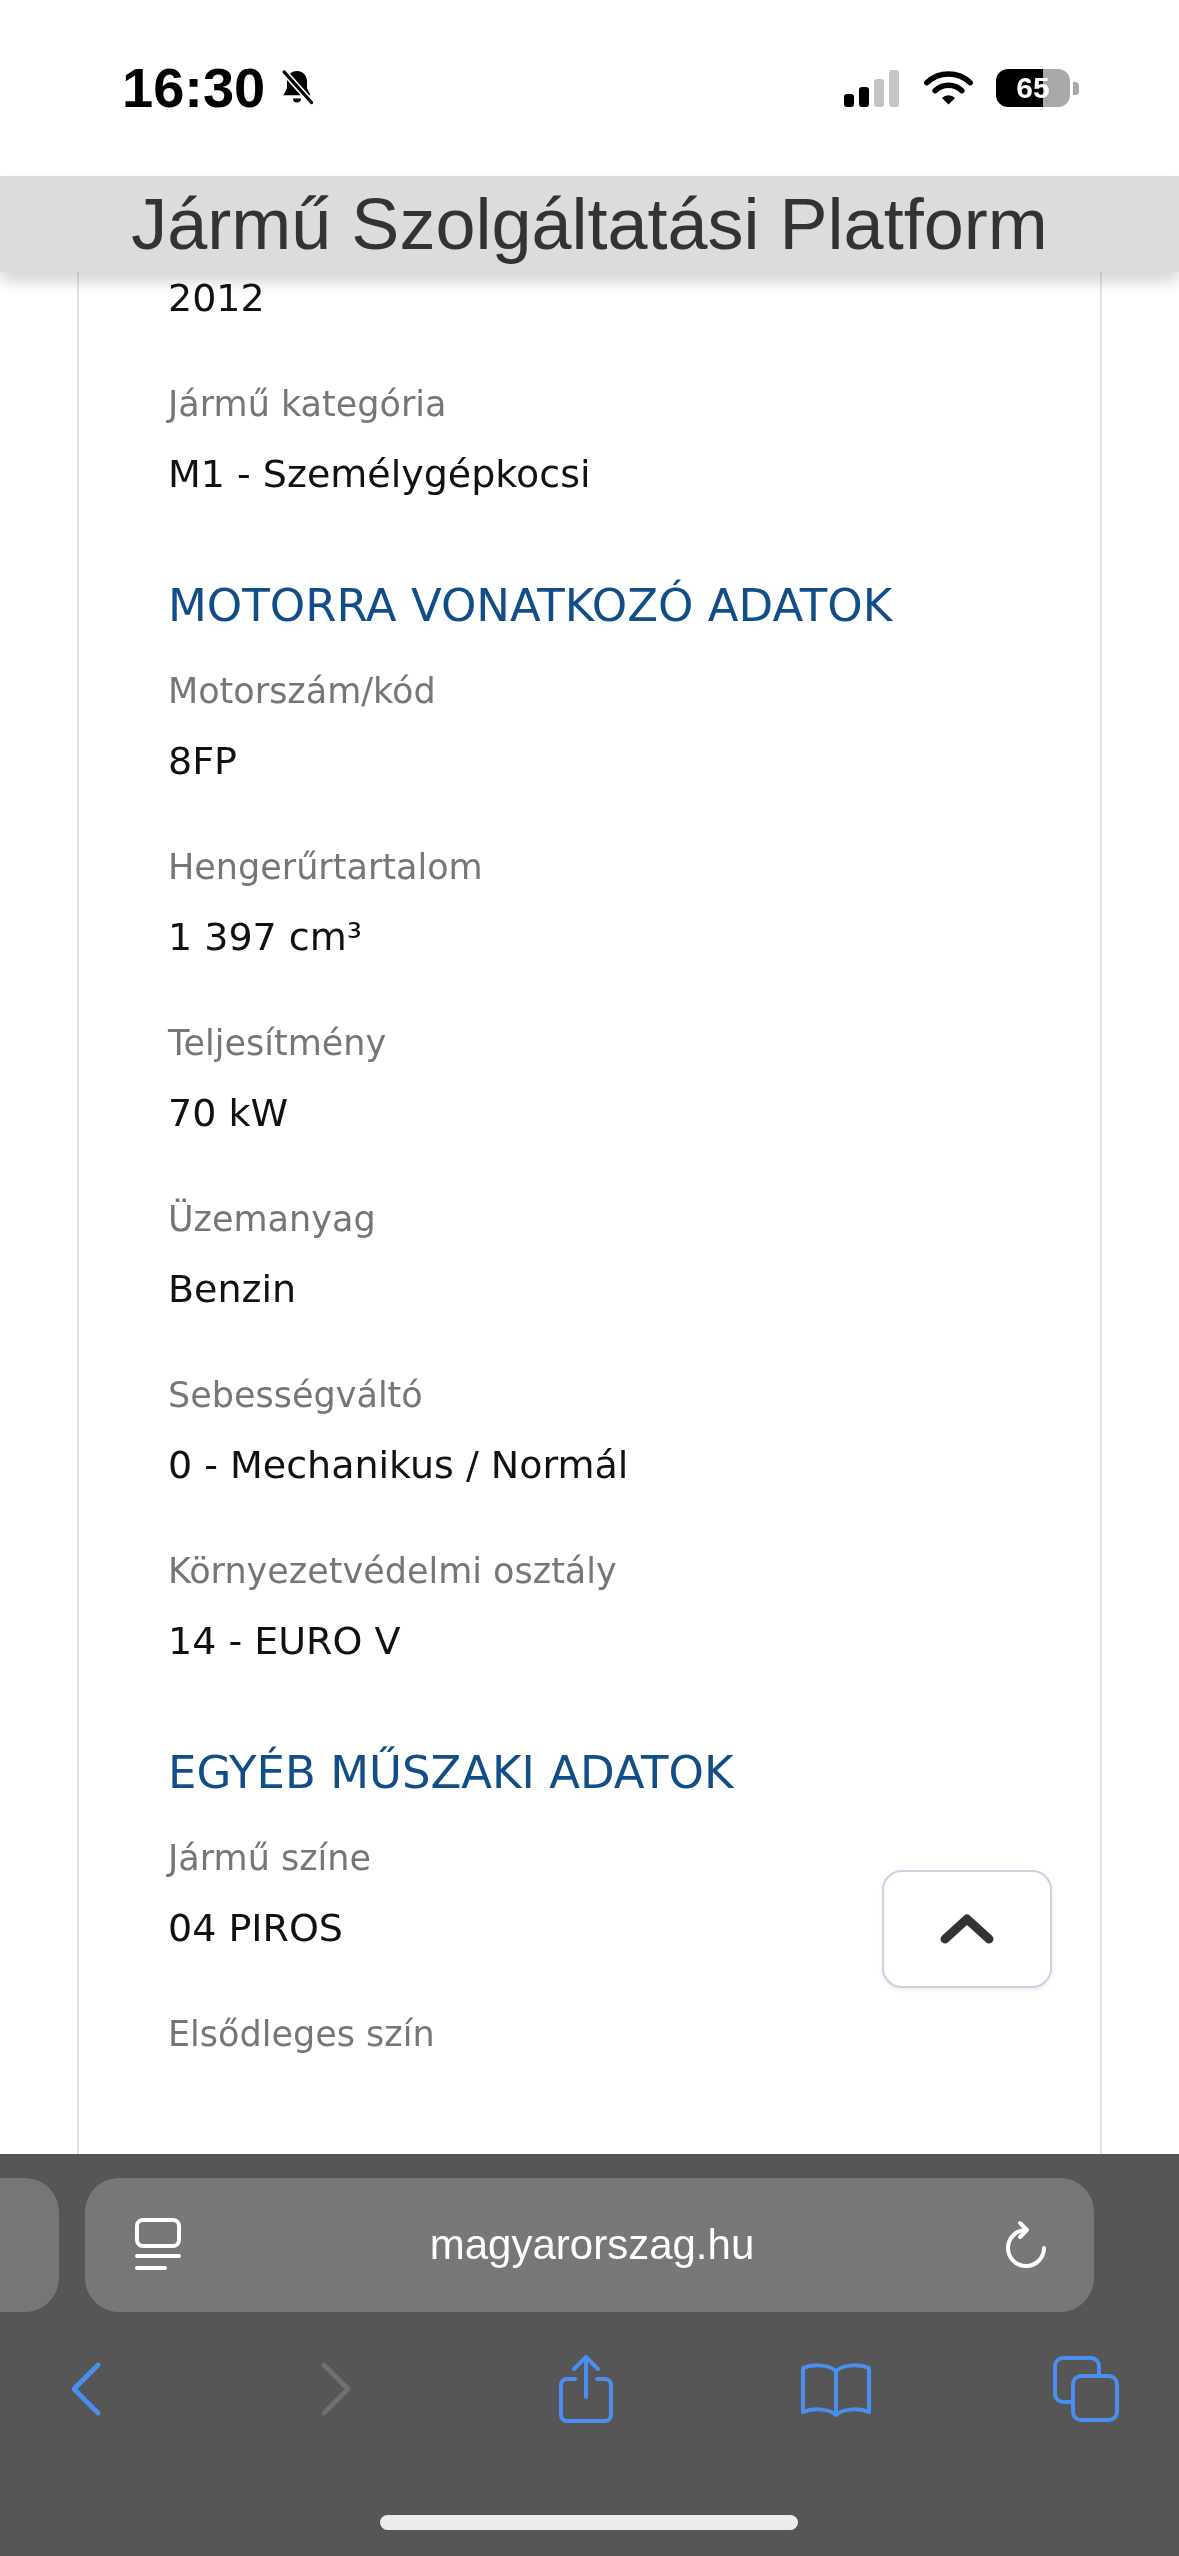 The height and width of the screenshot is (2556, 1179). I want to click on chevron-up-icon, so click(967, 1929).